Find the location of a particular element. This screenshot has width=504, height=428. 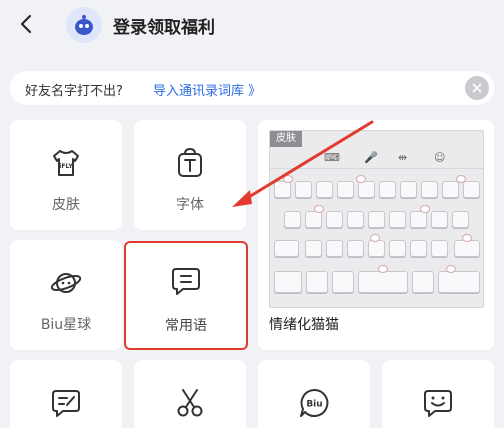

tile-scissors is located at coordinates (190, 394).